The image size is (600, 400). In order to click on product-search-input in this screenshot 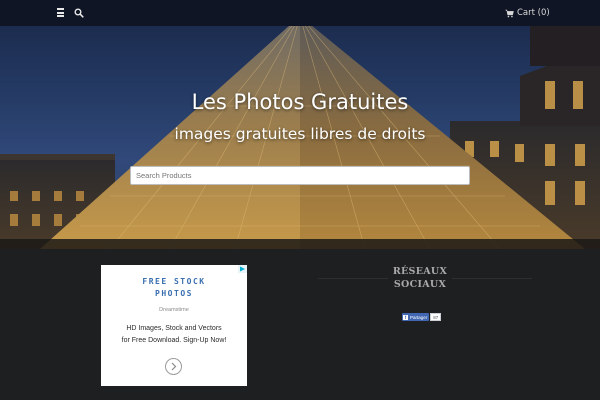, I will do `click(300, 175)`.